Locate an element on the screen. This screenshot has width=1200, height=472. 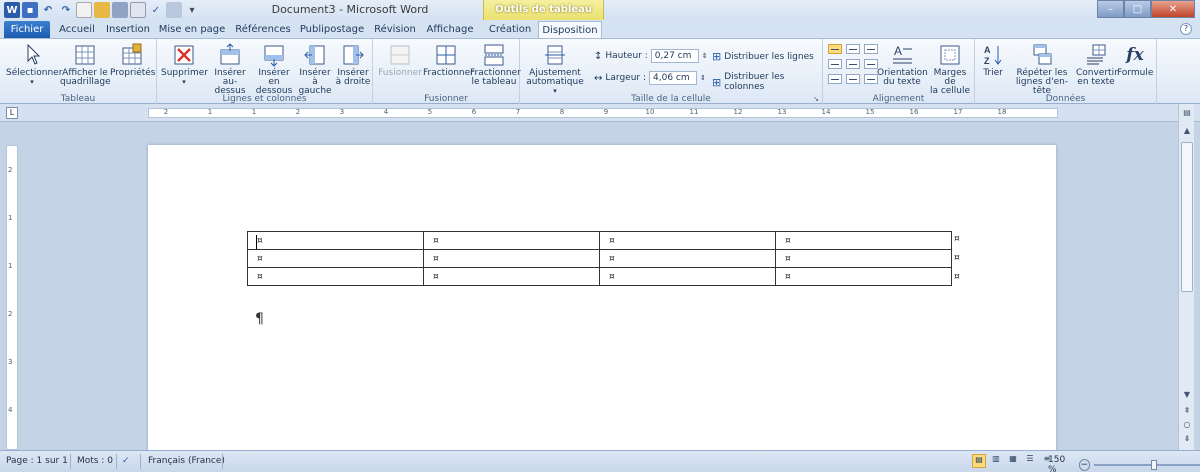
redo-icon: ↷ is located at coordinates (66, 10).